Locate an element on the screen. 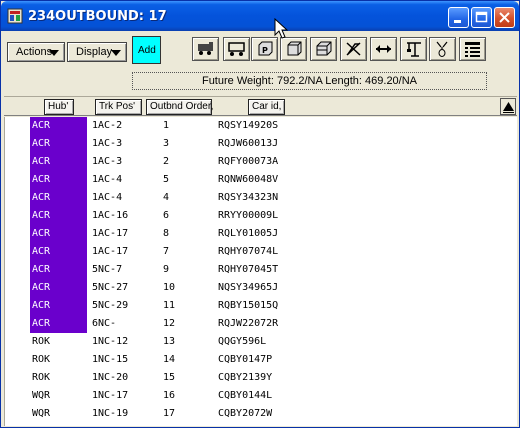 This screenshot has height=428, width=520. column-header-car-id: Car id, is located at coordinates (266, 107).